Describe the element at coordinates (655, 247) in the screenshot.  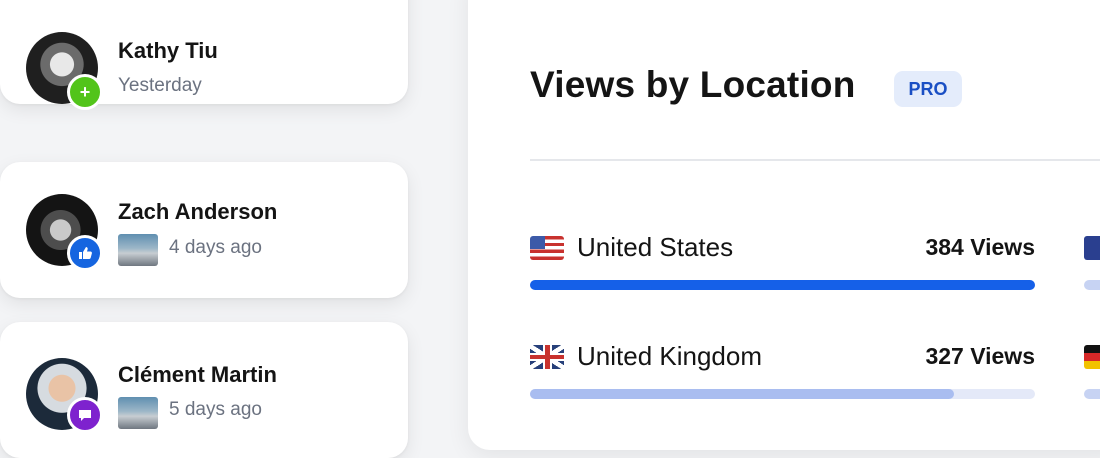
I see `country-name: United States` at that location.